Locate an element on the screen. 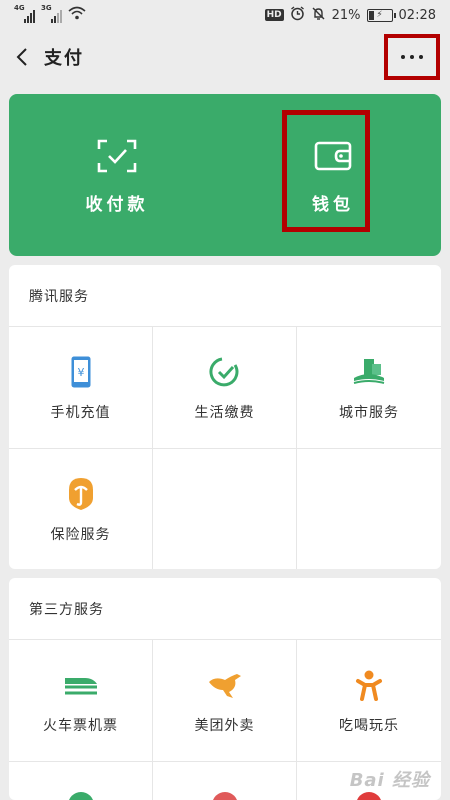 This screenshot has width=450, height=800. kangaroo-icon is located at coordinates (225, 685).